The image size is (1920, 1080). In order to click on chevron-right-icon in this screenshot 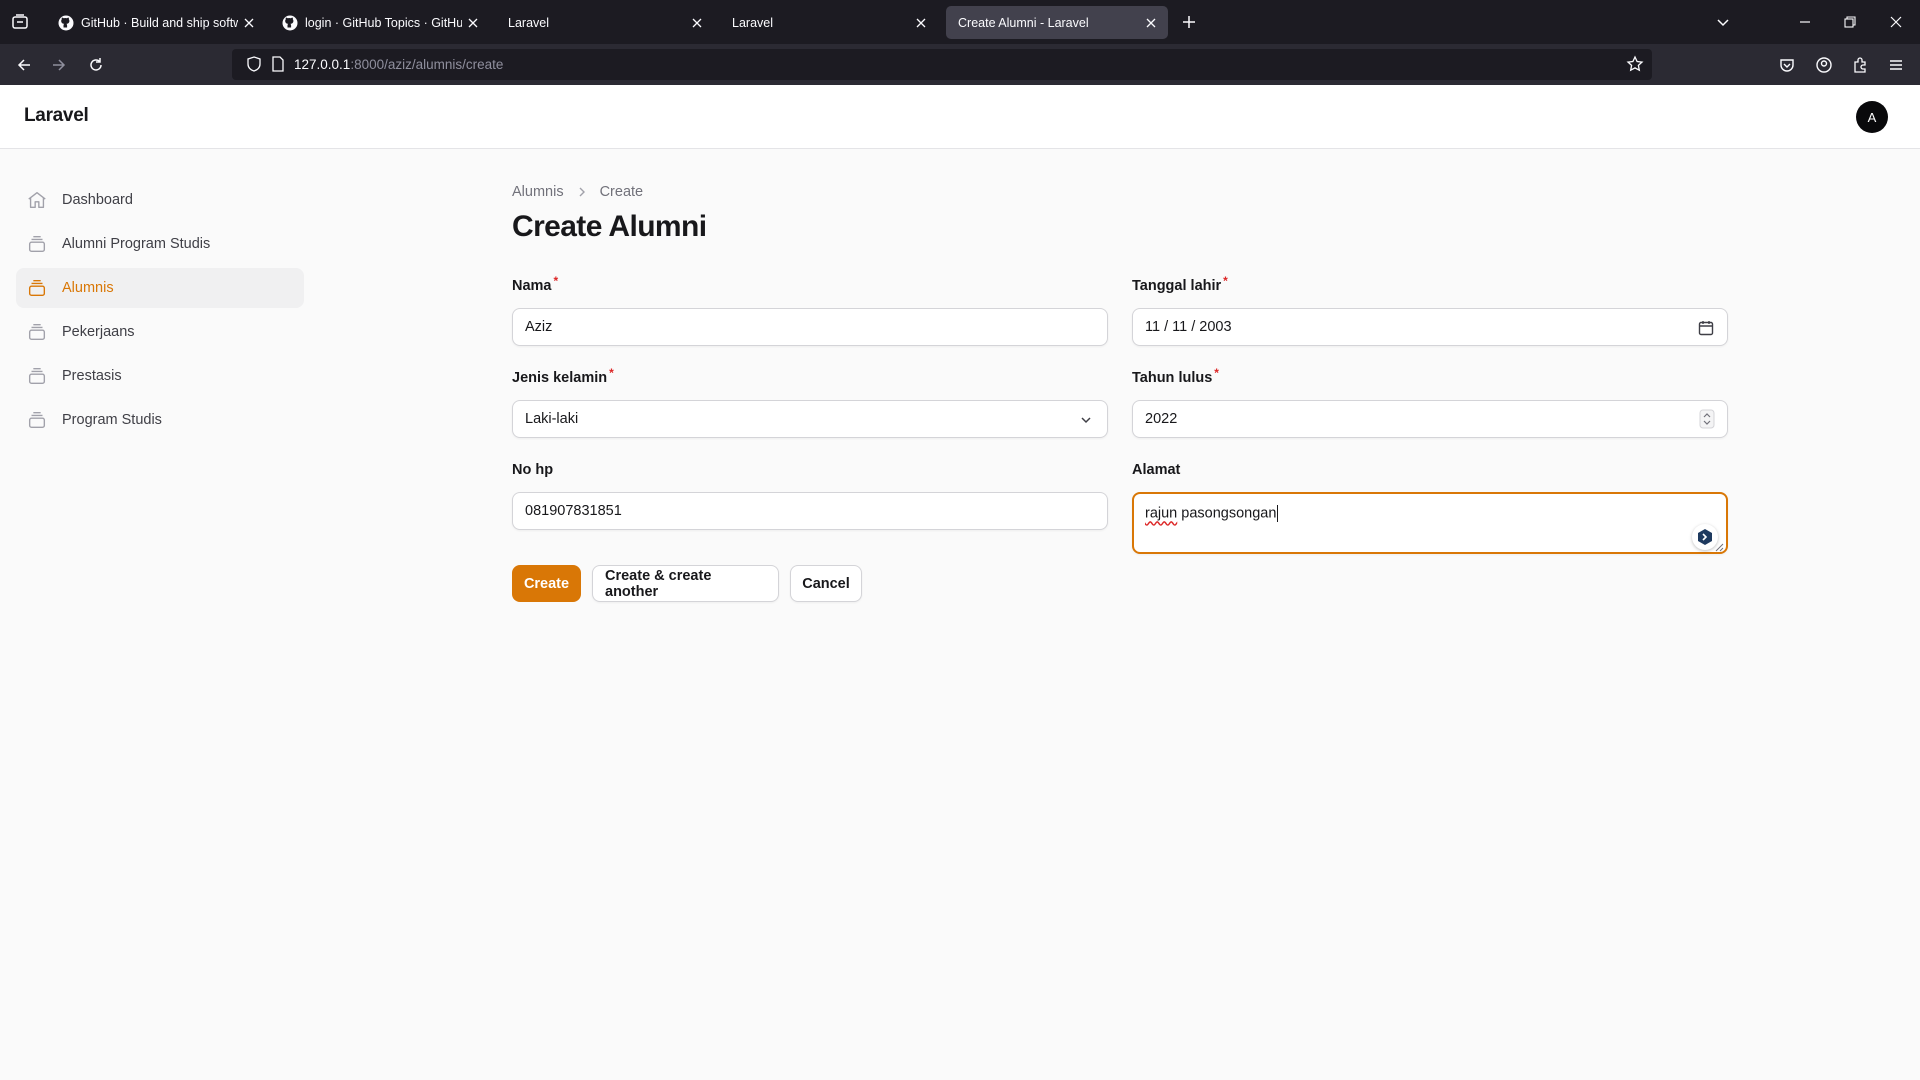, I will do `click(582, 192)`.